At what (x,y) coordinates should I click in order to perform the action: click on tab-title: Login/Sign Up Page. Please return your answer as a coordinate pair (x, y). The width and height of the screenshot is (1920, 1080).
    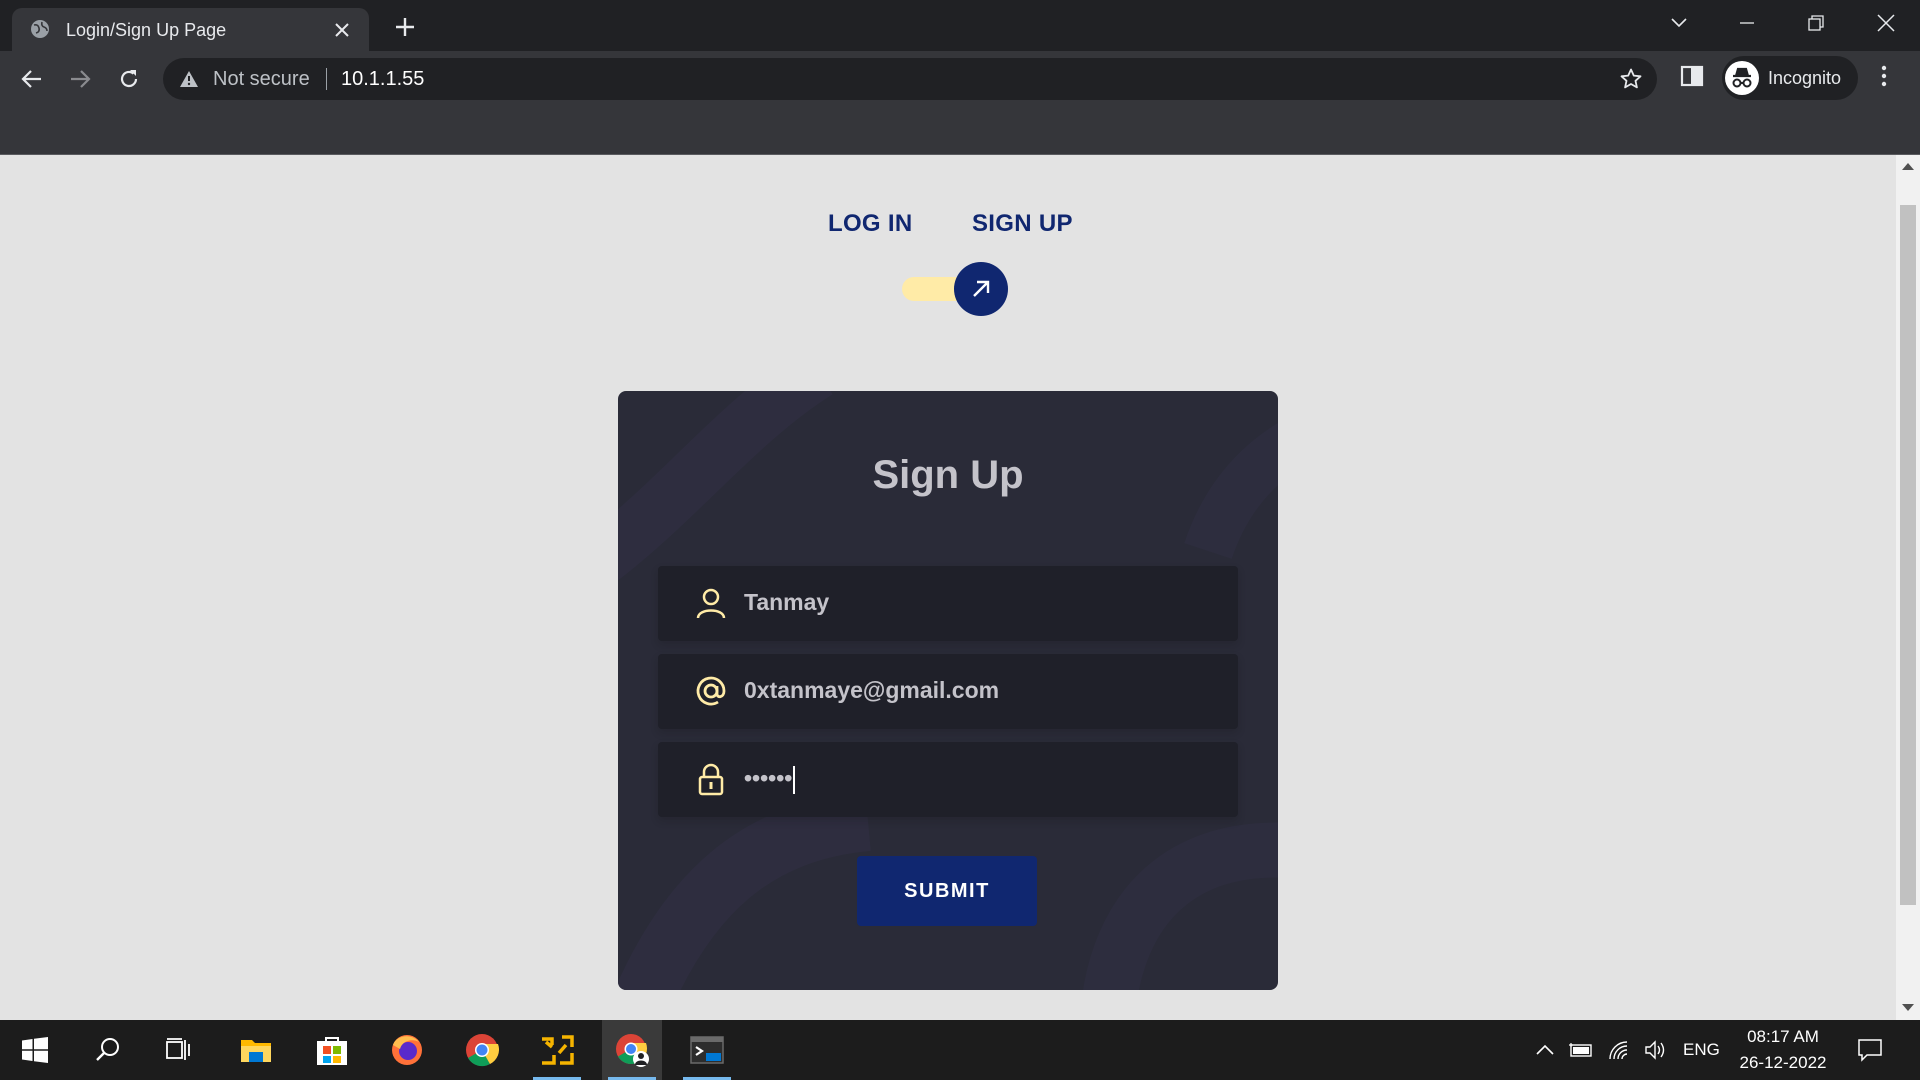
    Looking at the image, I should click on (146, 30).